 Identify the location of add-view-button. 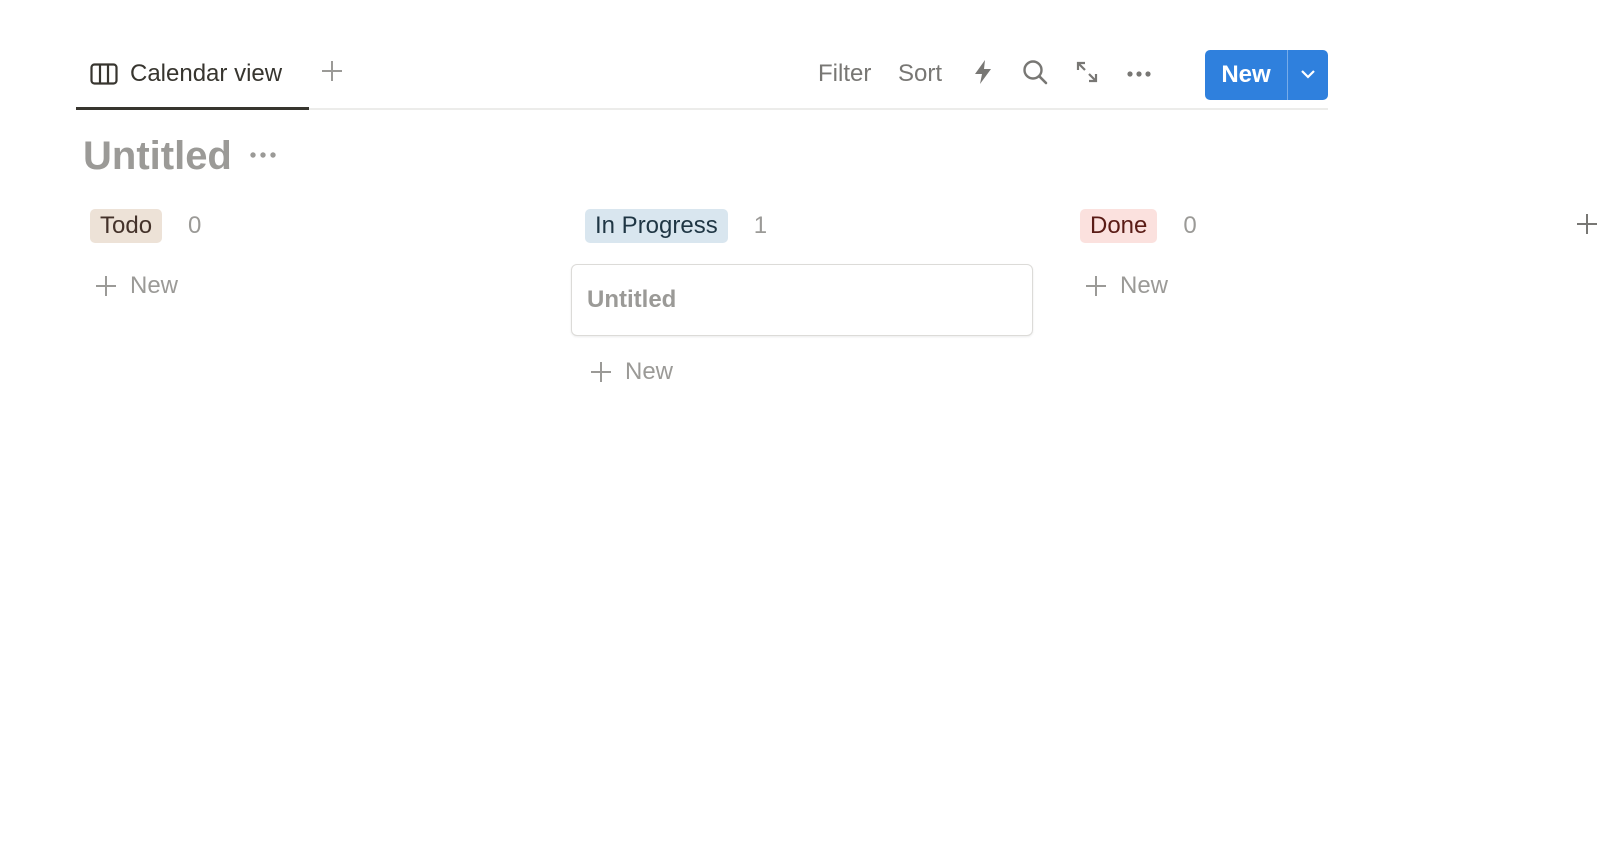
(332, 73).